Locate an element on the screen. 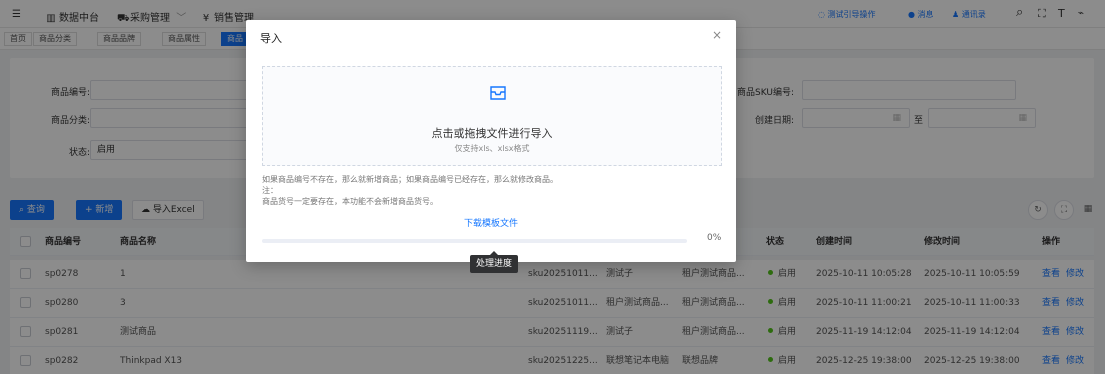  inbox-icon is located at coordinates (498, 93).